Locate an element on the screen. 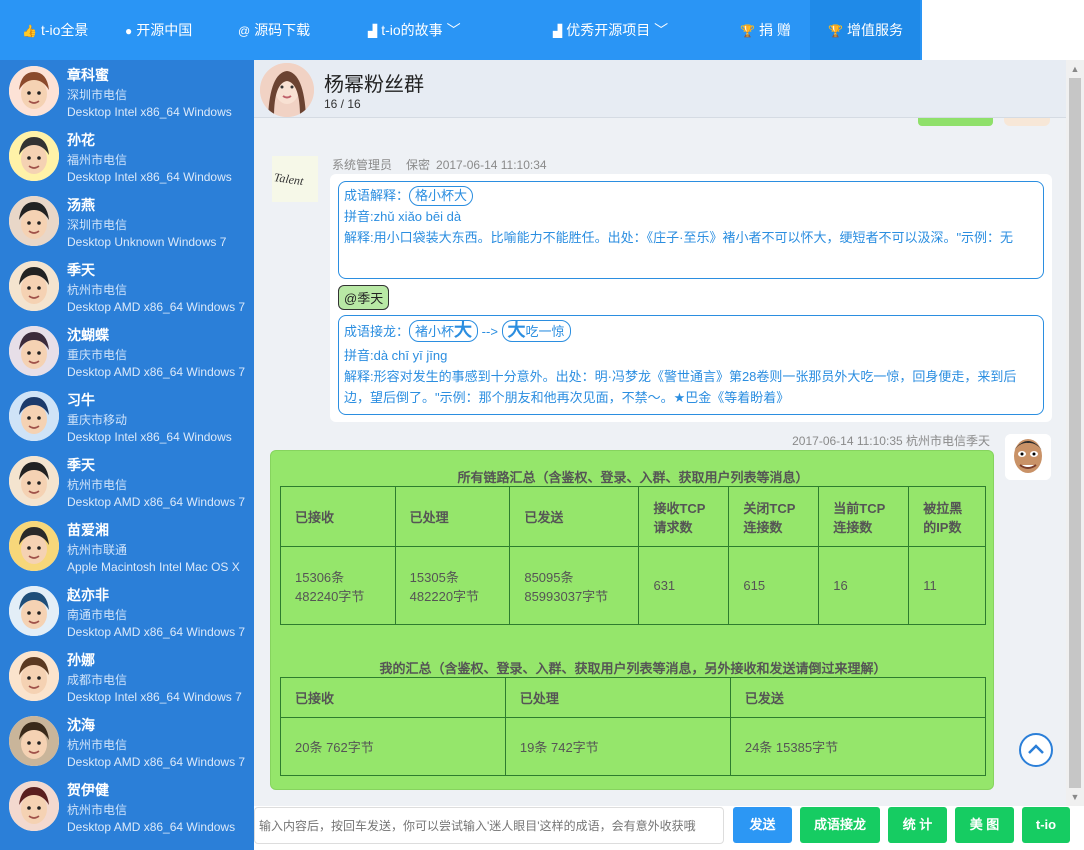 The height and width of the screenshot is (850, 1084). nav-tio-story: ▟ t-io的故事 ﹀ is located at coordinates (414, 30).